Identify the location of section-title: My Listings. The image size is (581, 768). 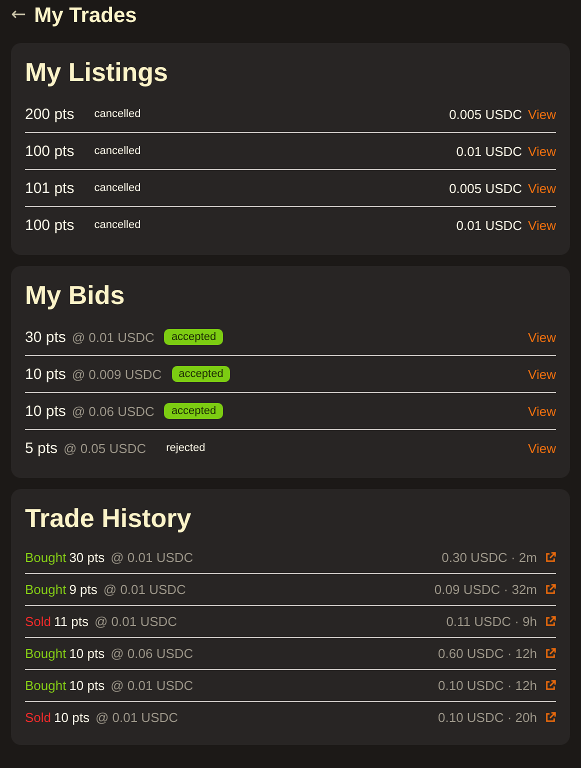
(97, 72).